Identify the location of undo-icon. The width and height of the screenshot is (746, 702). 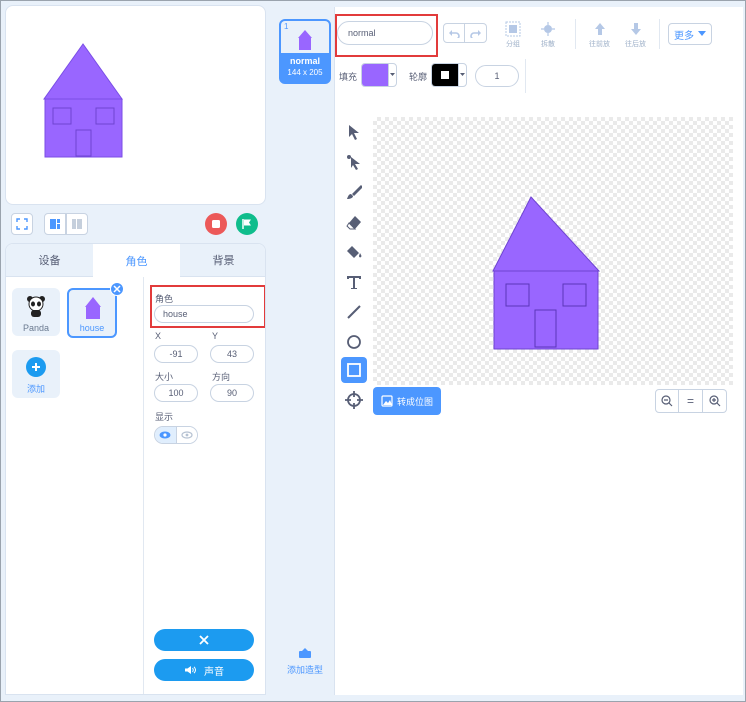
(454, 34).